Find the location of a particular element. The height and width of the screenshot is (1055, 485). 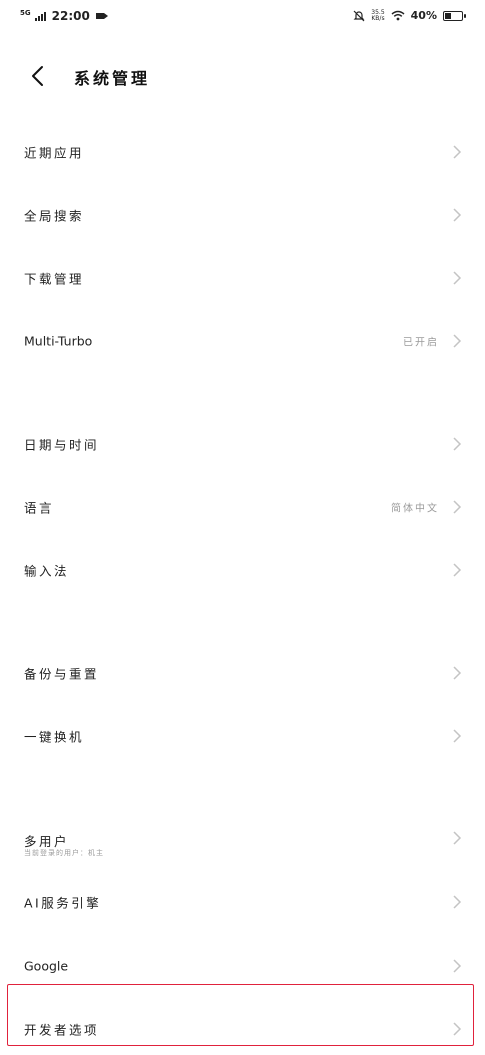

row-label: 输入法 is located at coordinates (47, 571).